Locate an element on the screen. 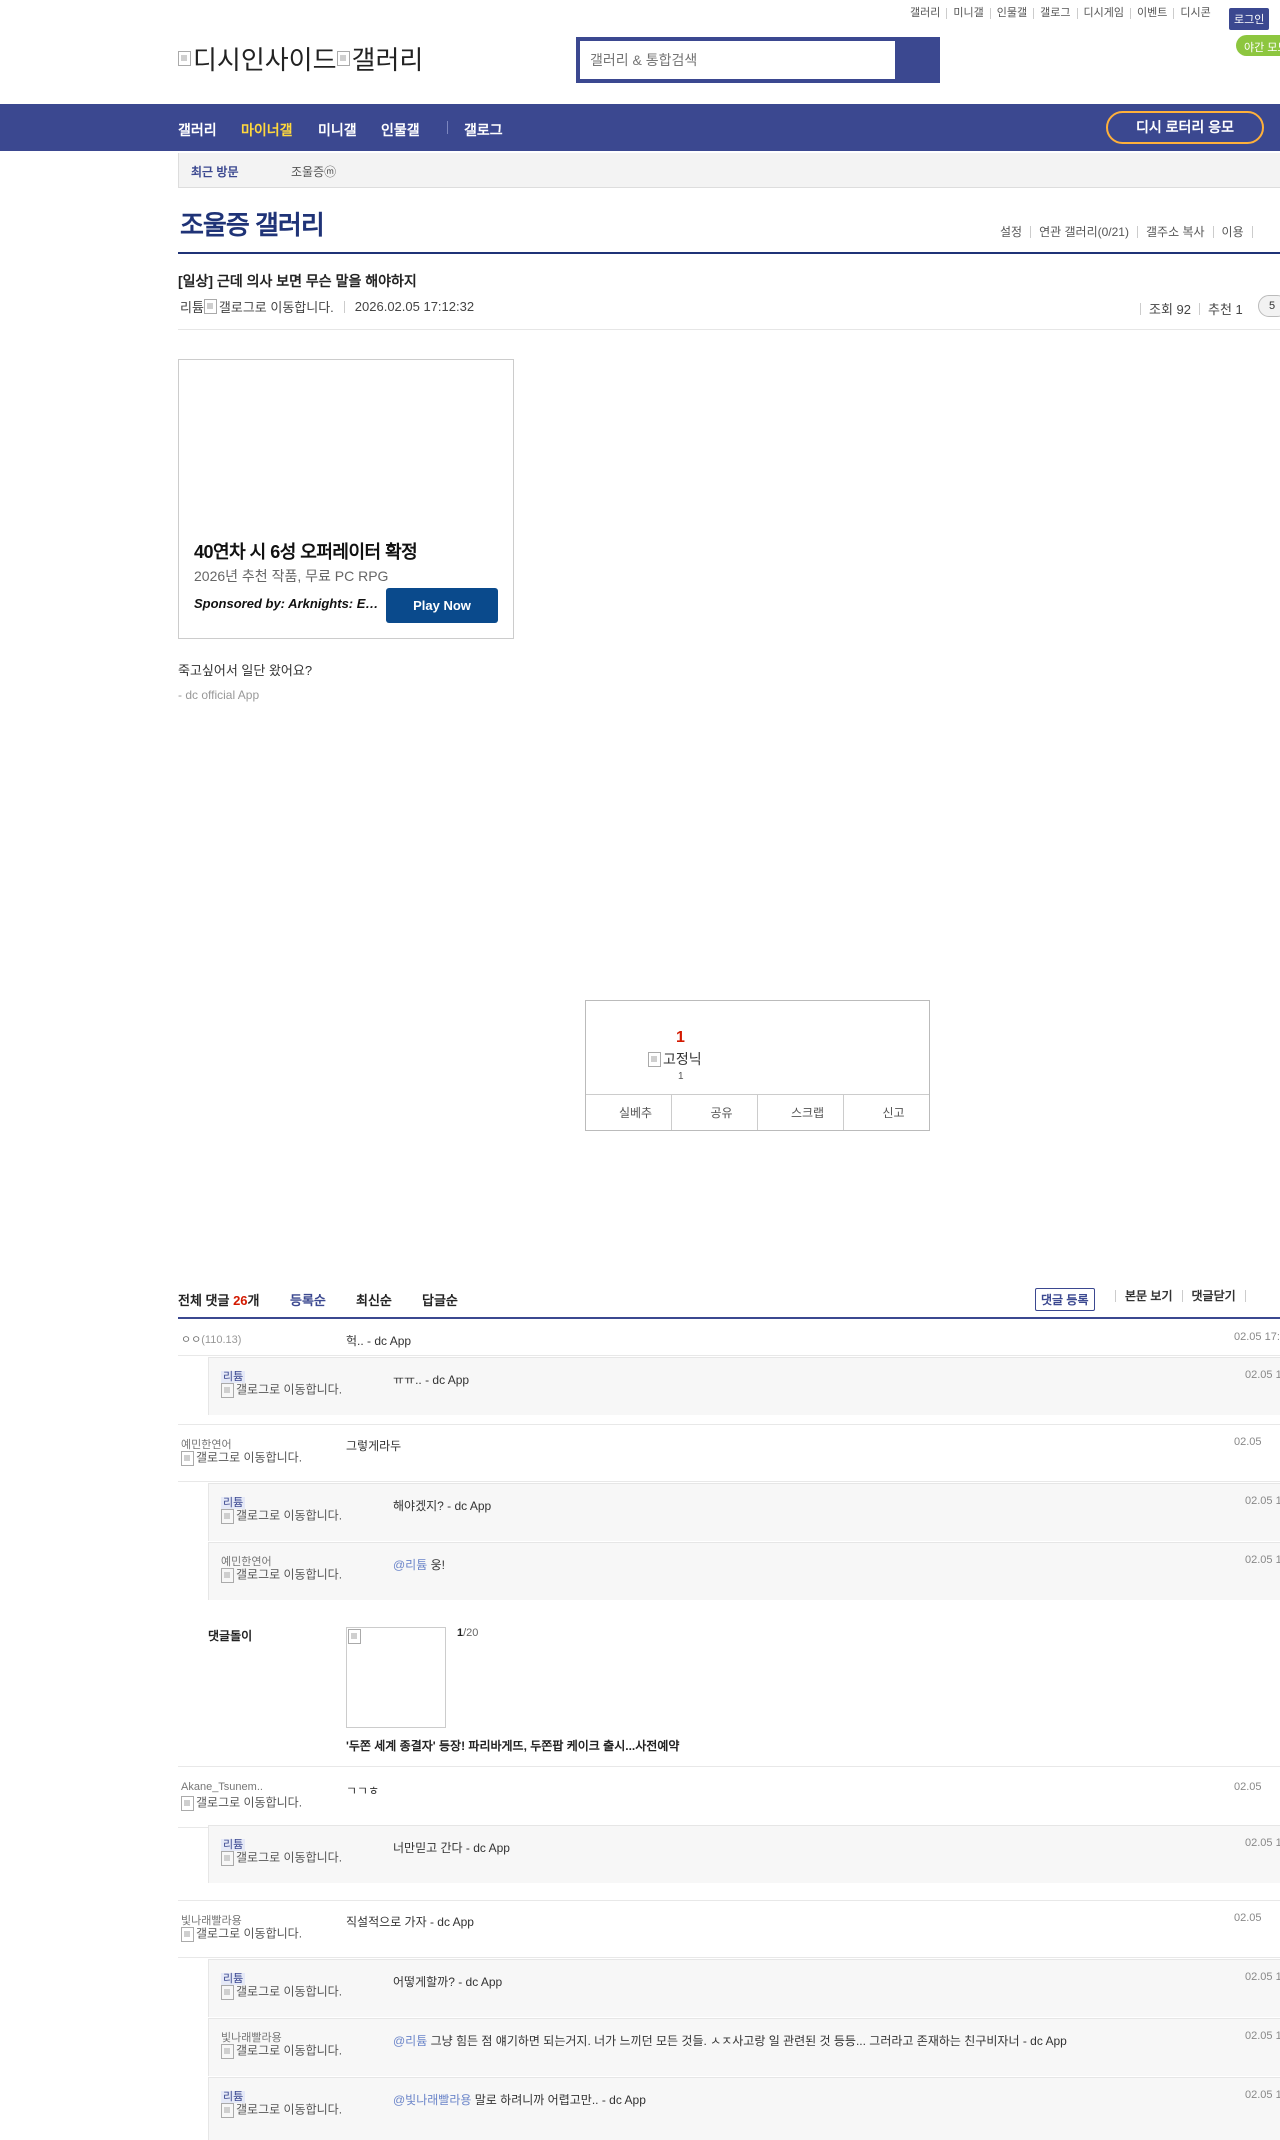 This screenshot has width=1280, height=2140. search-input is located at coordinates (737, 60).